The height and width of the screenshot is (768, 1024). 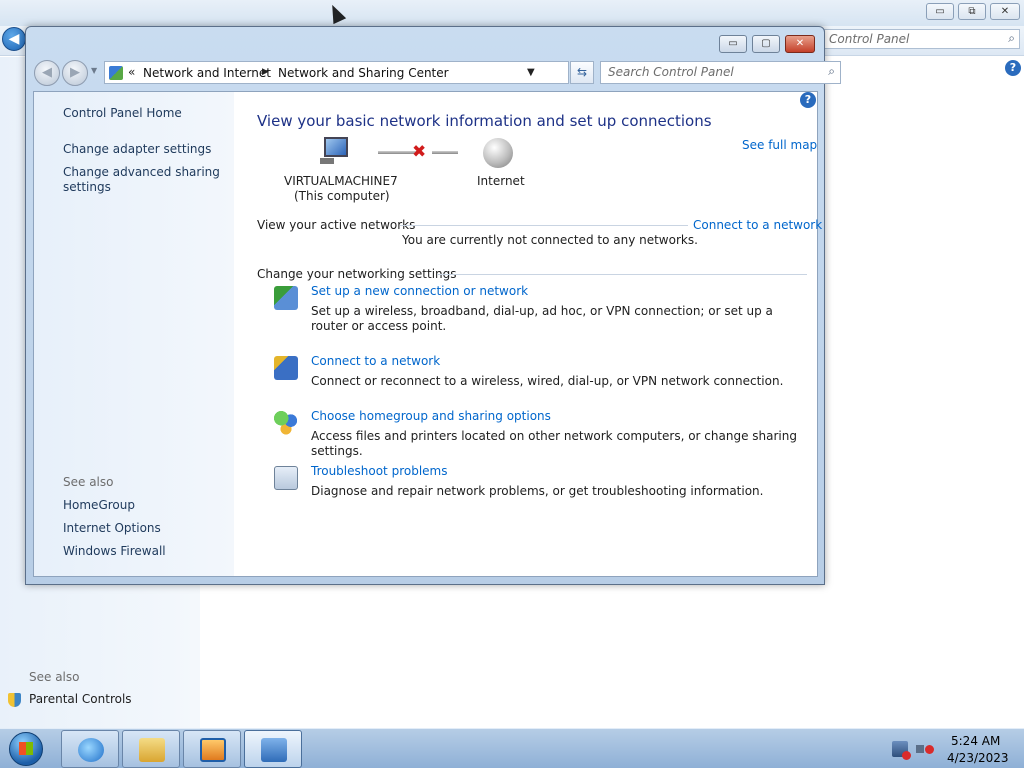 What do you see at coordinates (779, 145) in the screenshot?
I see `see-full-map-link: See full map` at bounding box center [779, 145].